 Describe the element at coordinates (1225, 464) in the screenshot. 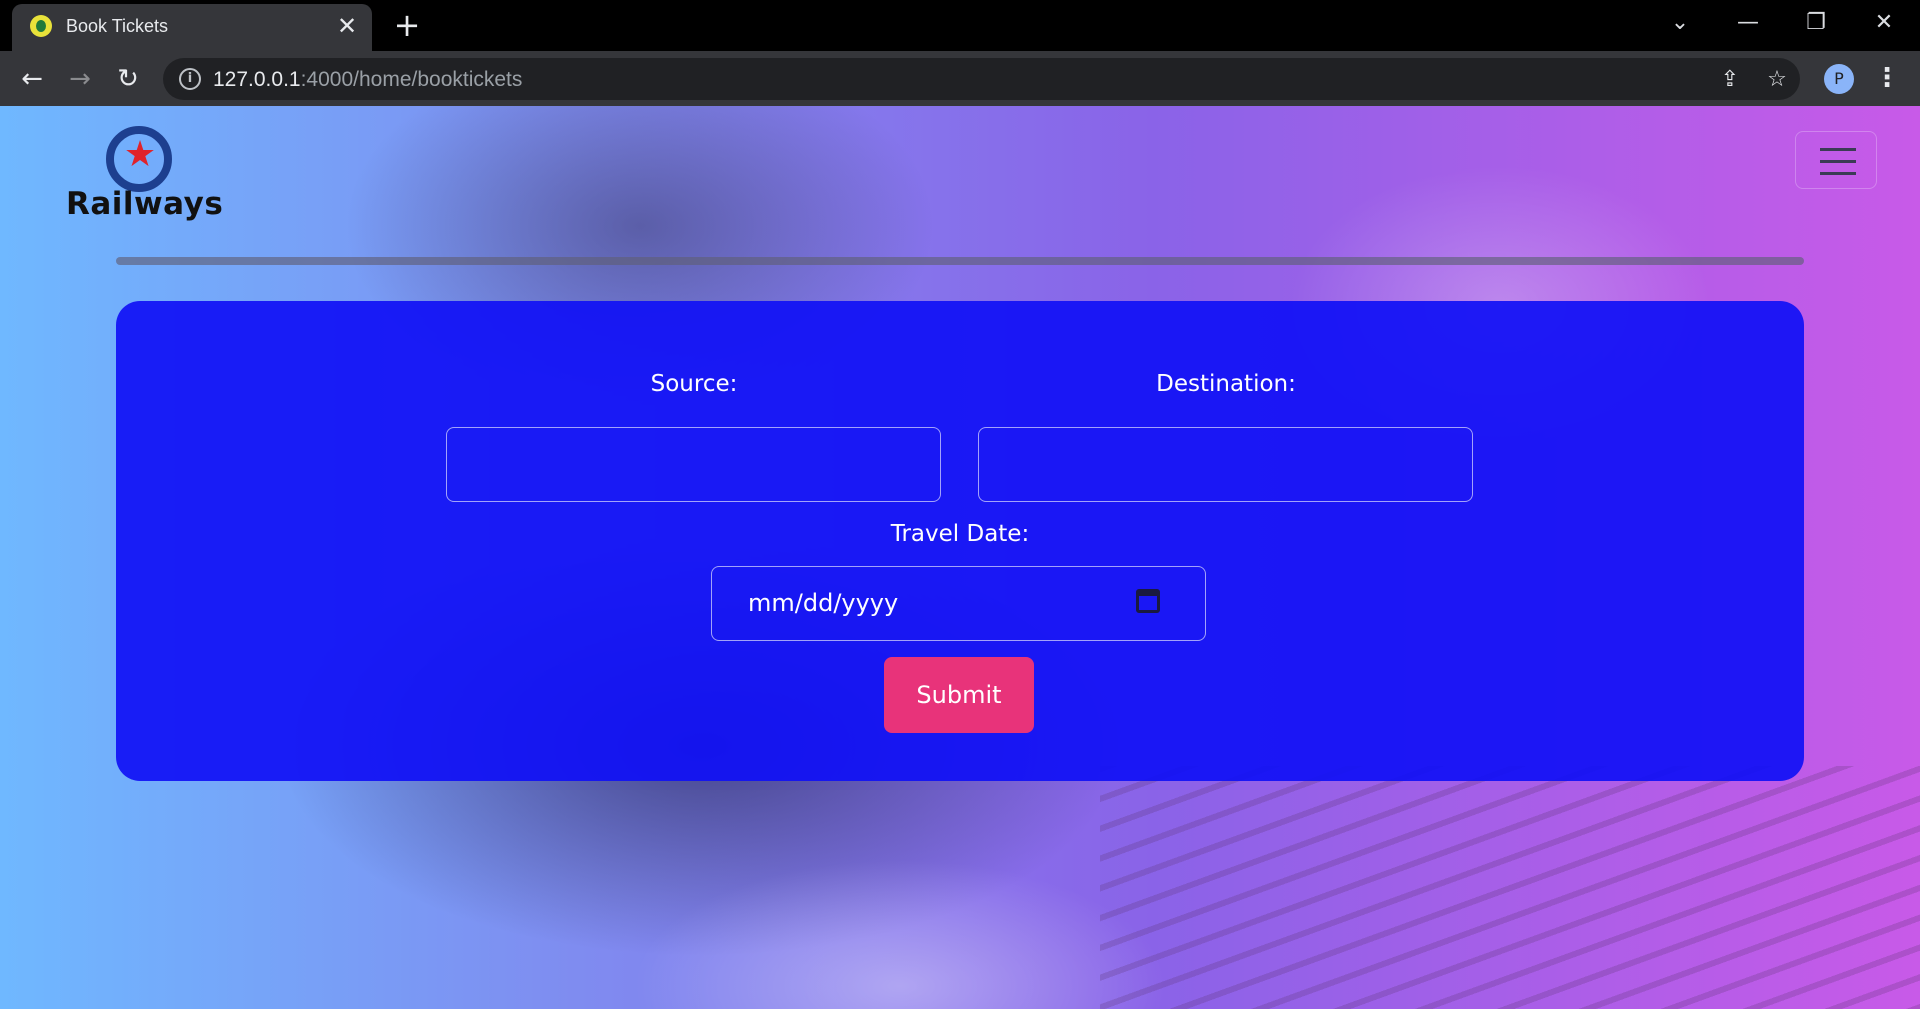

I see `destination-input` at that location.